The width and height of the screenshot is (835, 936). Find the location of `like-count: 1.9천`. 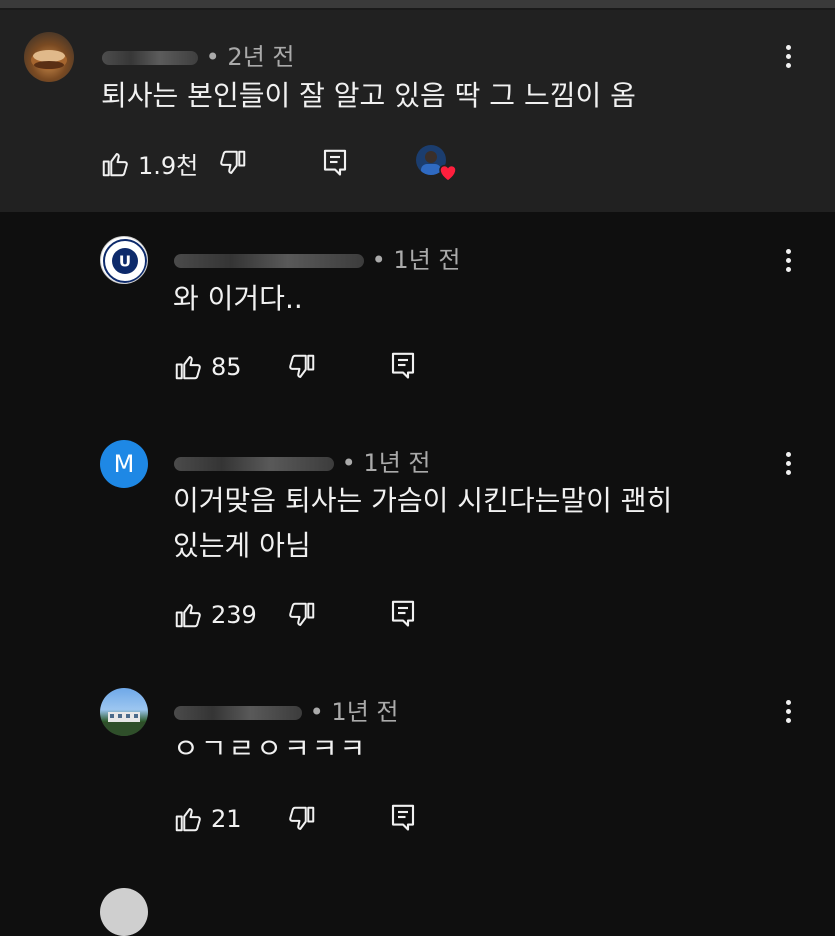

like-count: 1.9천 is located at coordinates (168, 166).